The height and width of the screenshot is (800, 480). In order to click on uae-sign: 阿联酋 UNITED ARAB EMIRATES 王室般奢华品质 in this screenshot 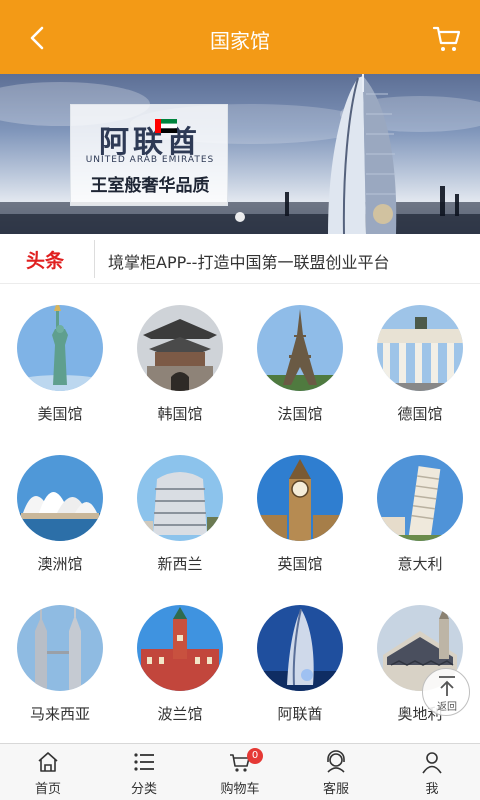, I will do `click(149, 155)`.